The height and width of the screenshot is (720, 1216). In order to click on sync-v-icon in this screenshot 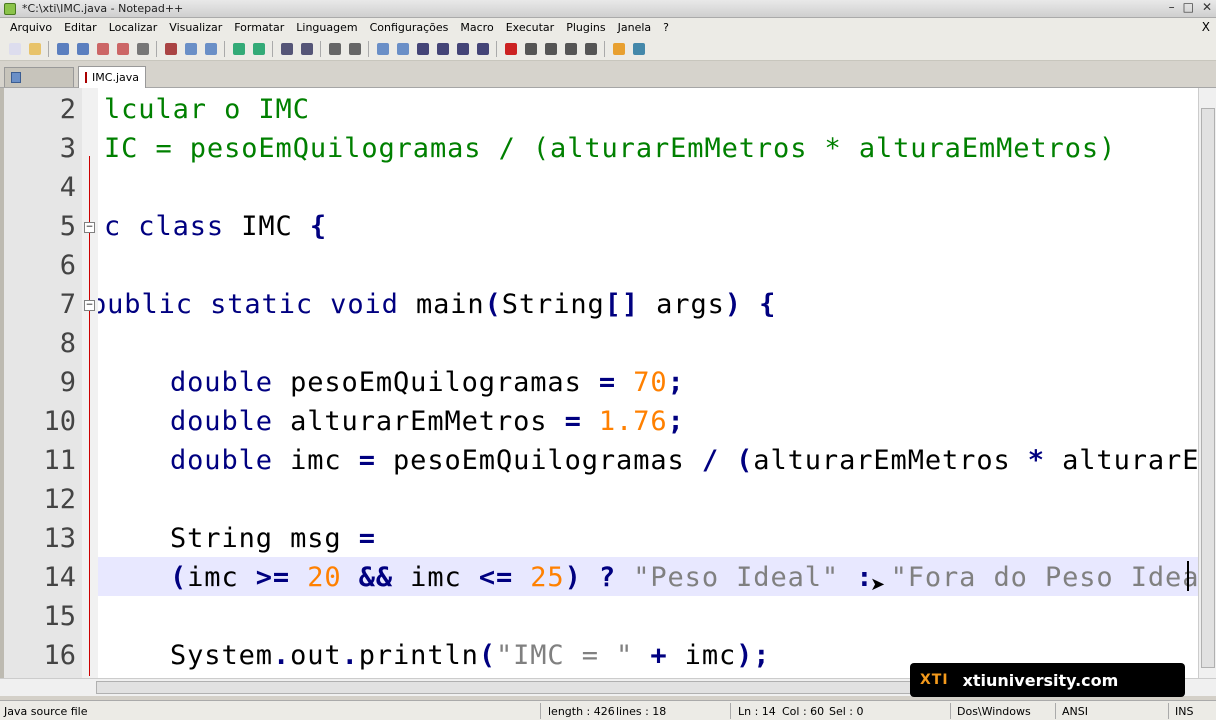, I will do `click(382, 48)`.